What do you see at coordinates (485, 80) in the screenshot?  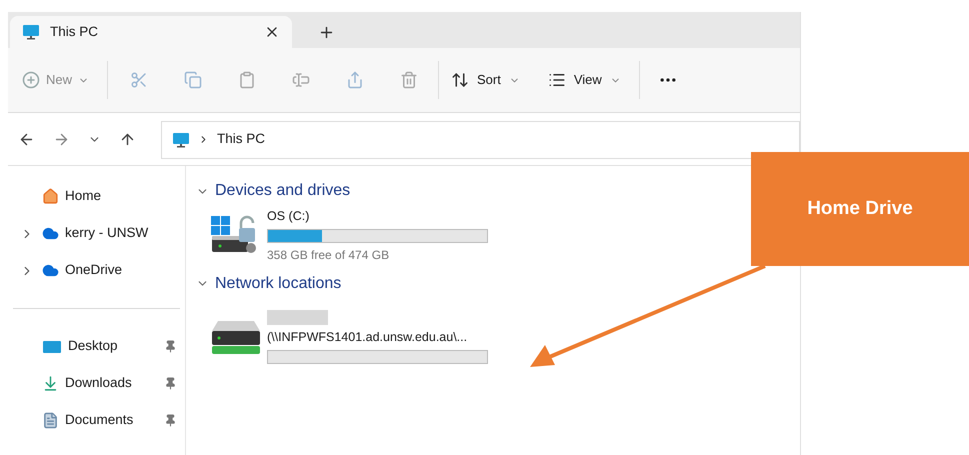 I see `sort-button: Sort` at bounding box center [485, 80].